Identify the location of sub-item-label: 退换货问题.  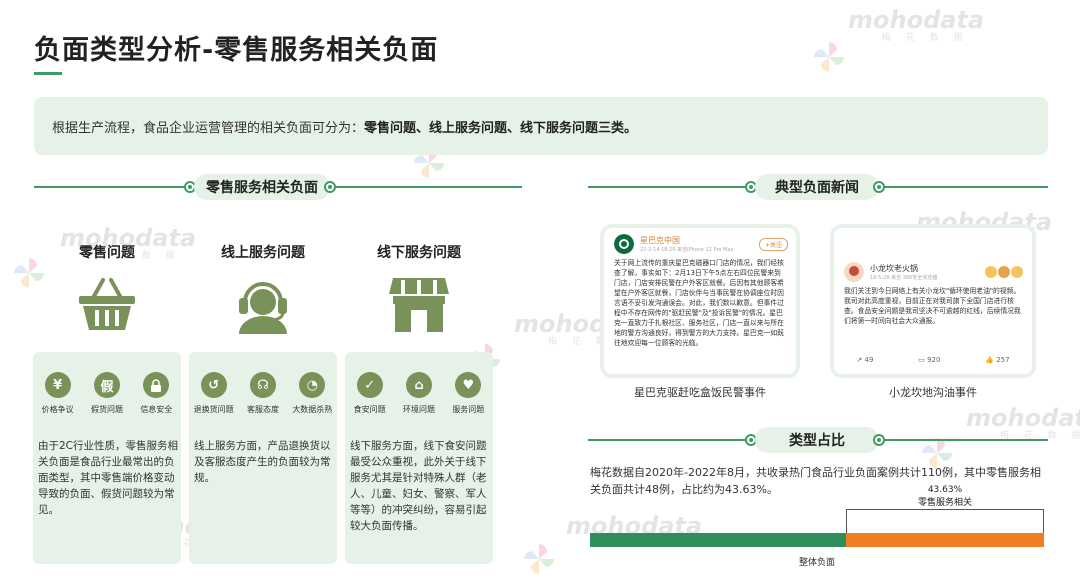
(213, 409).